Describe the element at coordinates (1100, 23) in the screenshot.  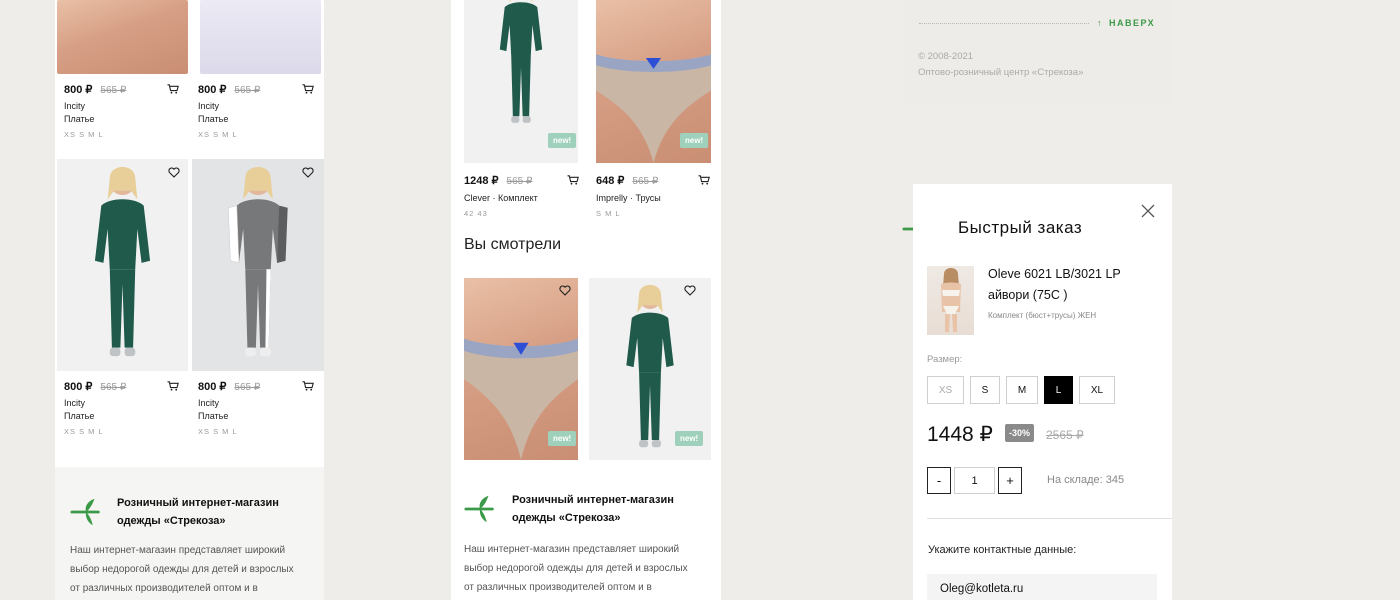
I see `arrow-up-icon: ↑` at that location.